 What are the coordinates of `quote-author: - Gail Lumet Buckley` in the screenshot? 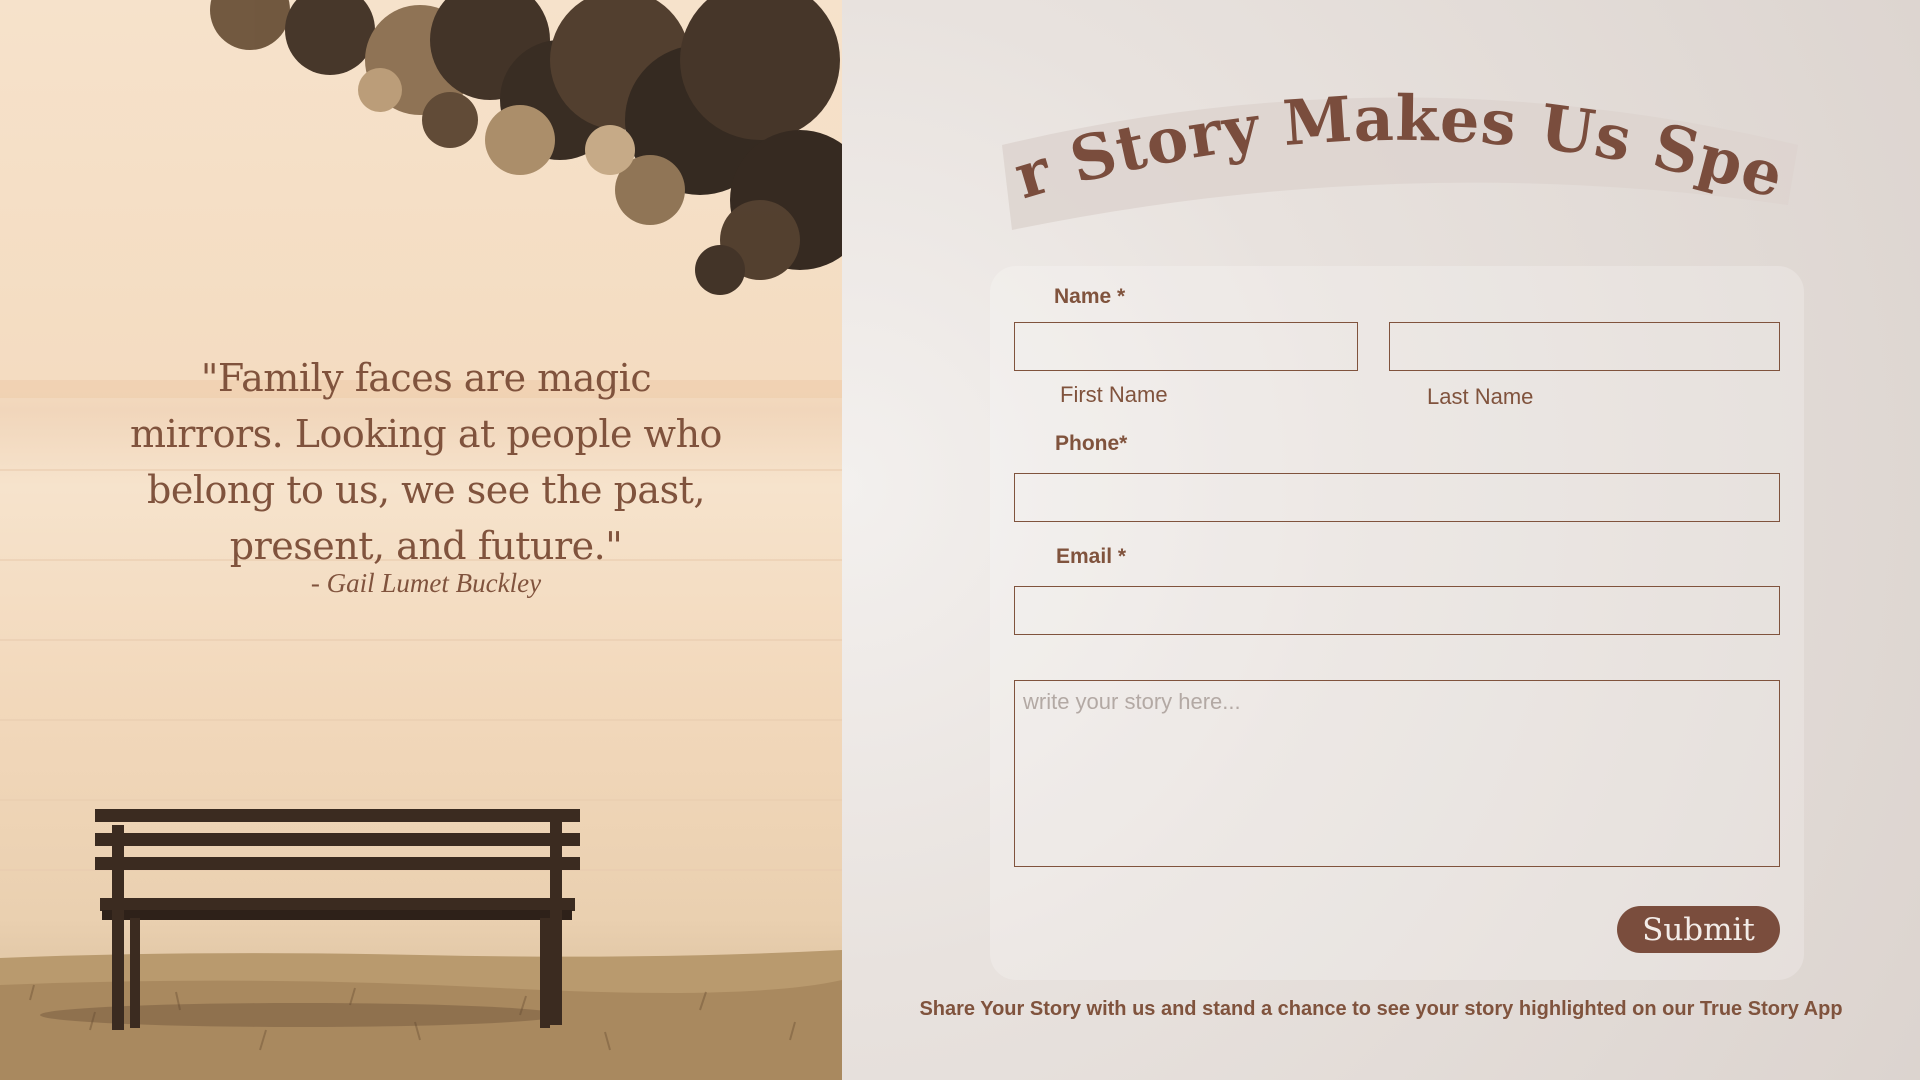 It's located at (426, 583).